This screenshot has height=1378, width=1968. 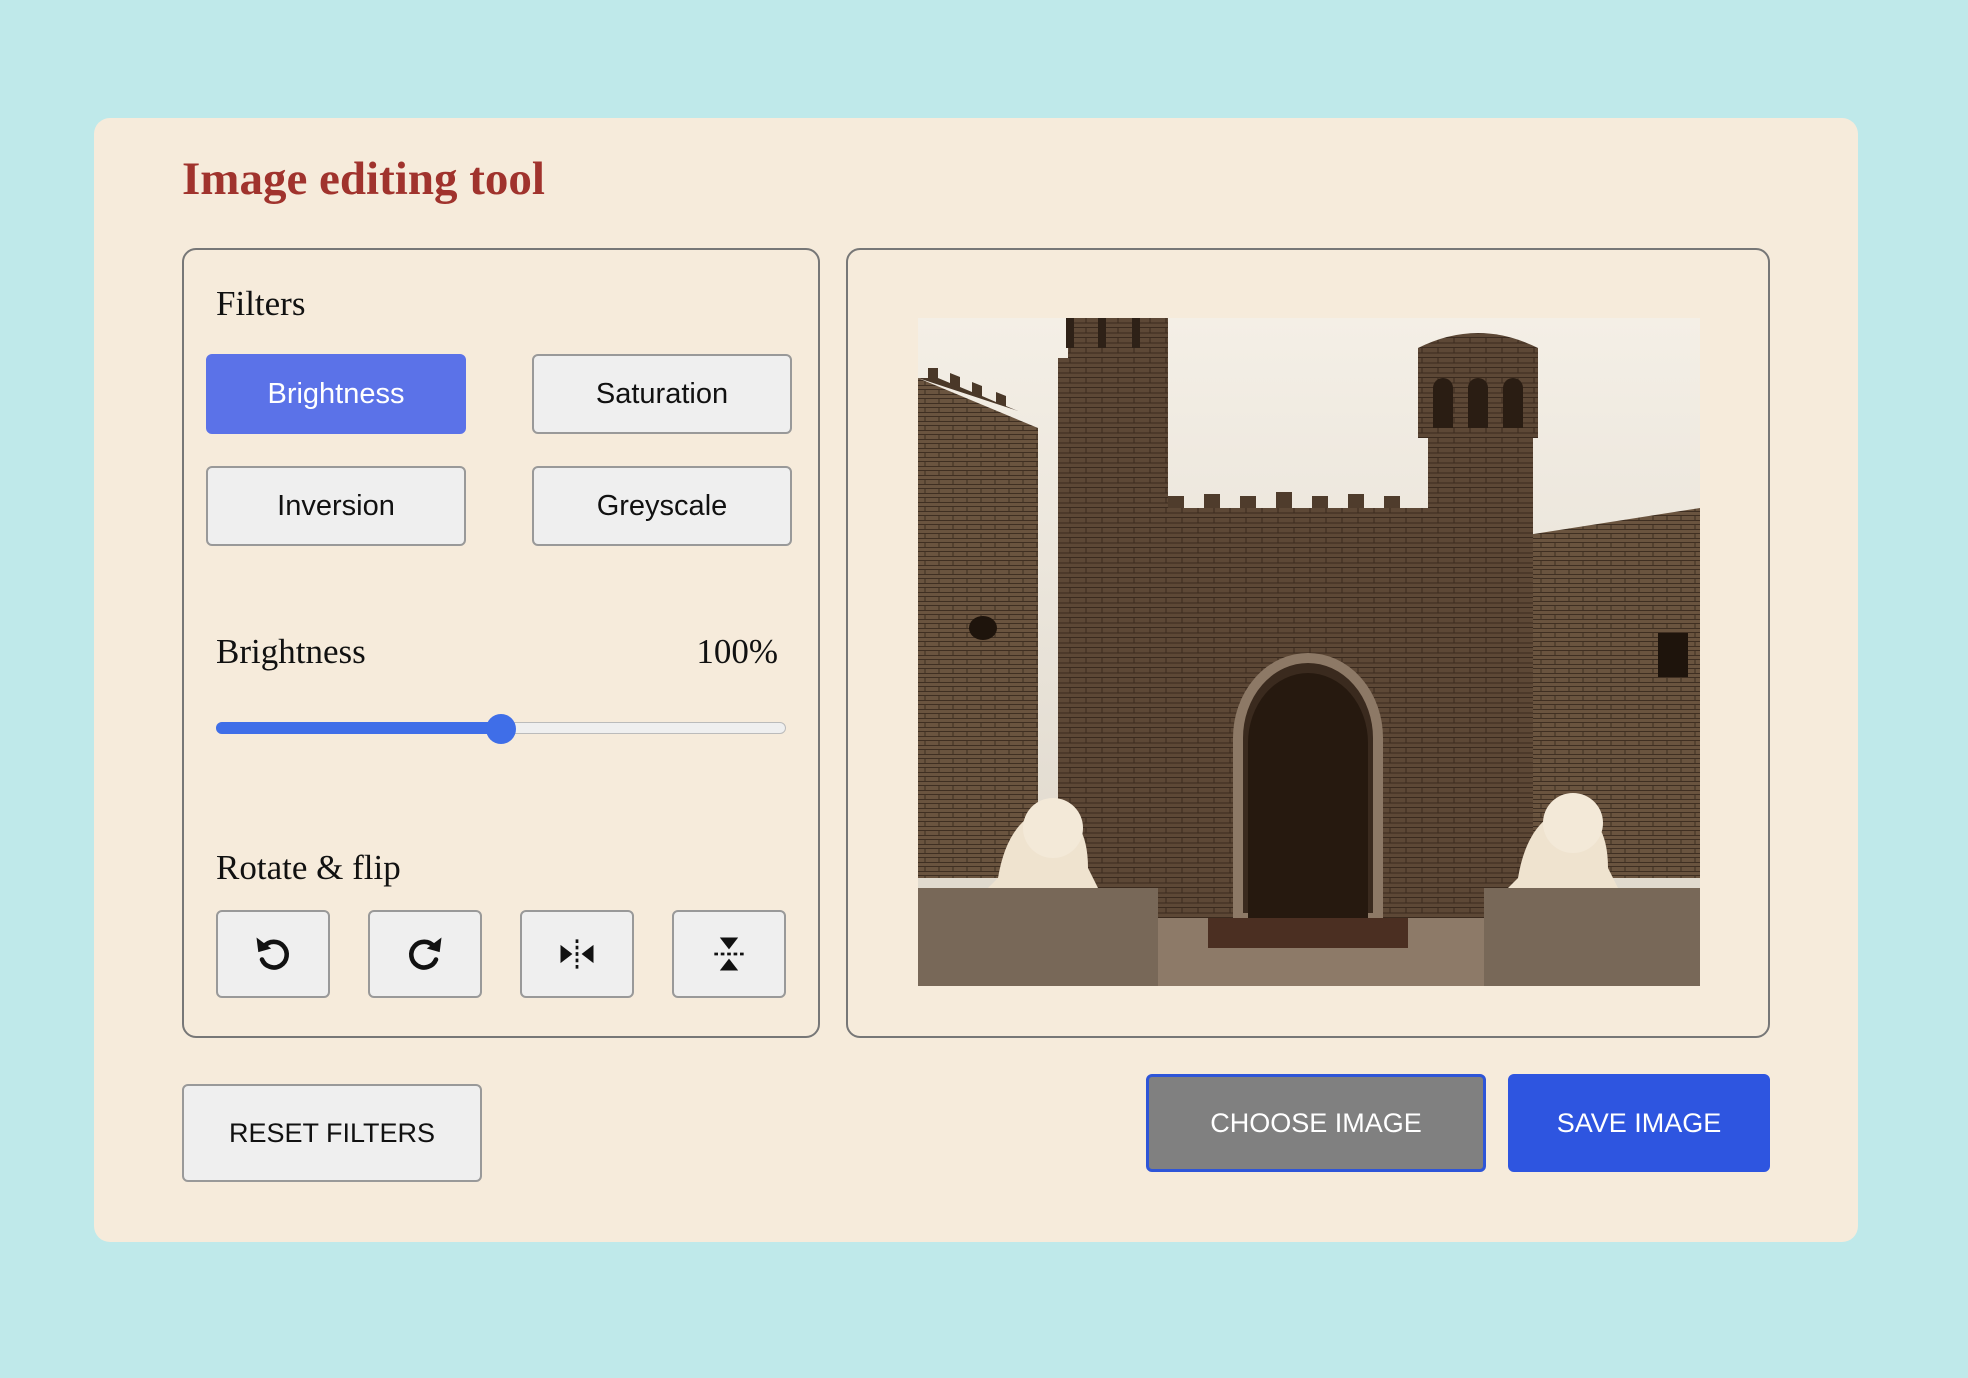 I want to click on rotate-right-icon, so click(x=425, y=953).